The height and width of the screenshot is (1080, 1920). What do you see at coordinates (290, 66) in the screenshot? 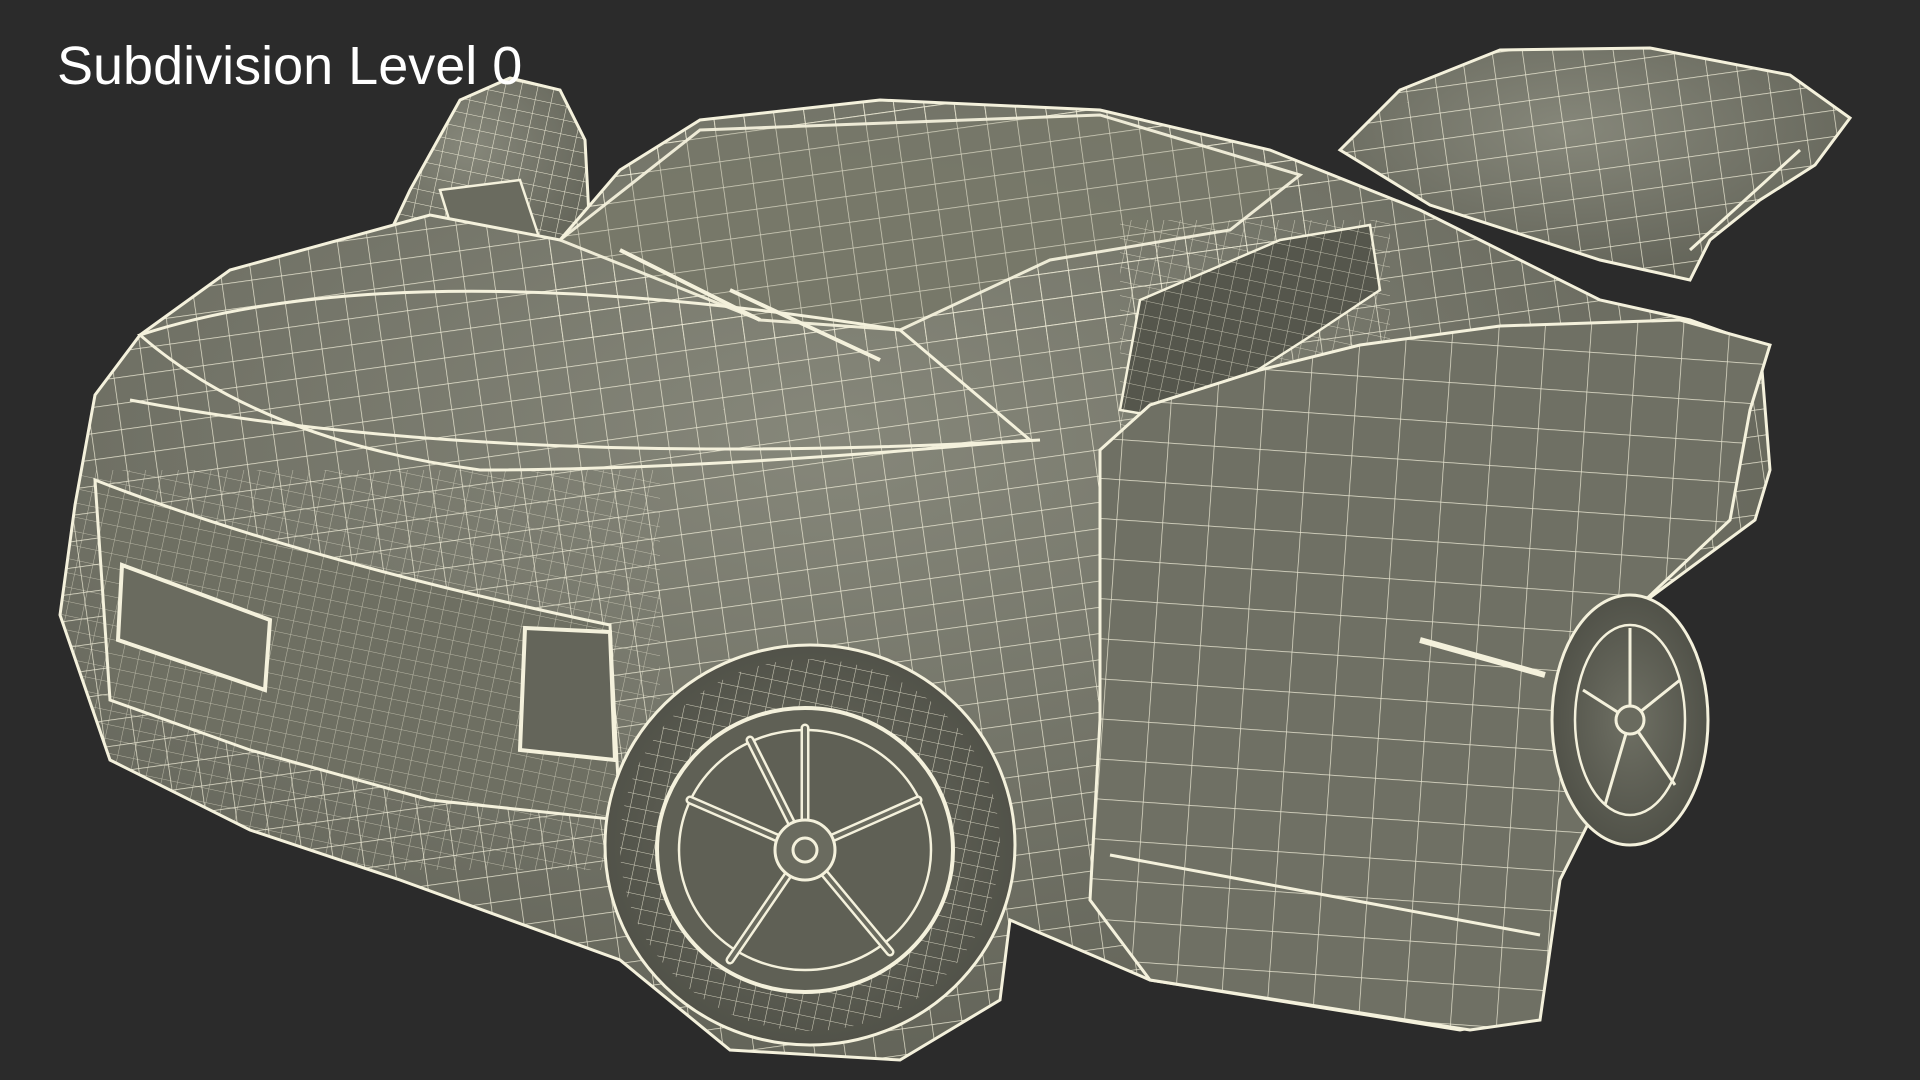
I see `subdivision-level-label: Subdivision Level 0` at bounding box center [290, 66].